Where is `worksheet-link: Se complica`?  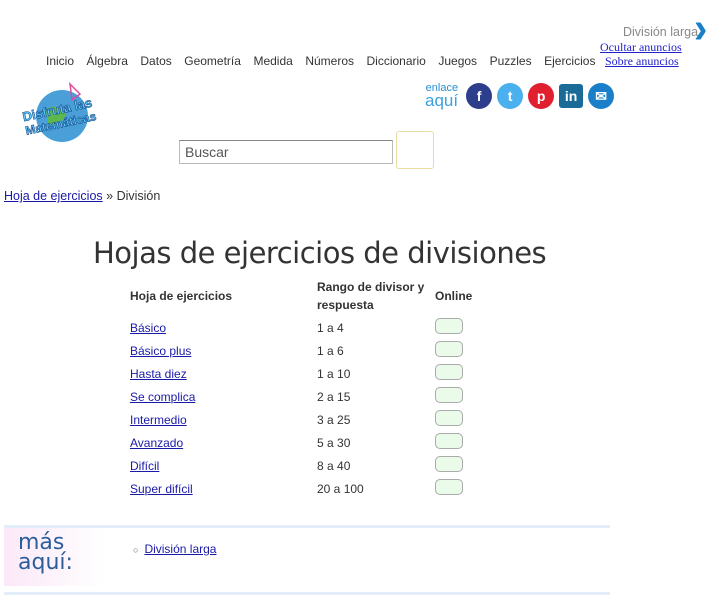
worksheet-link: Se complica is located at coordinates (162, 397).